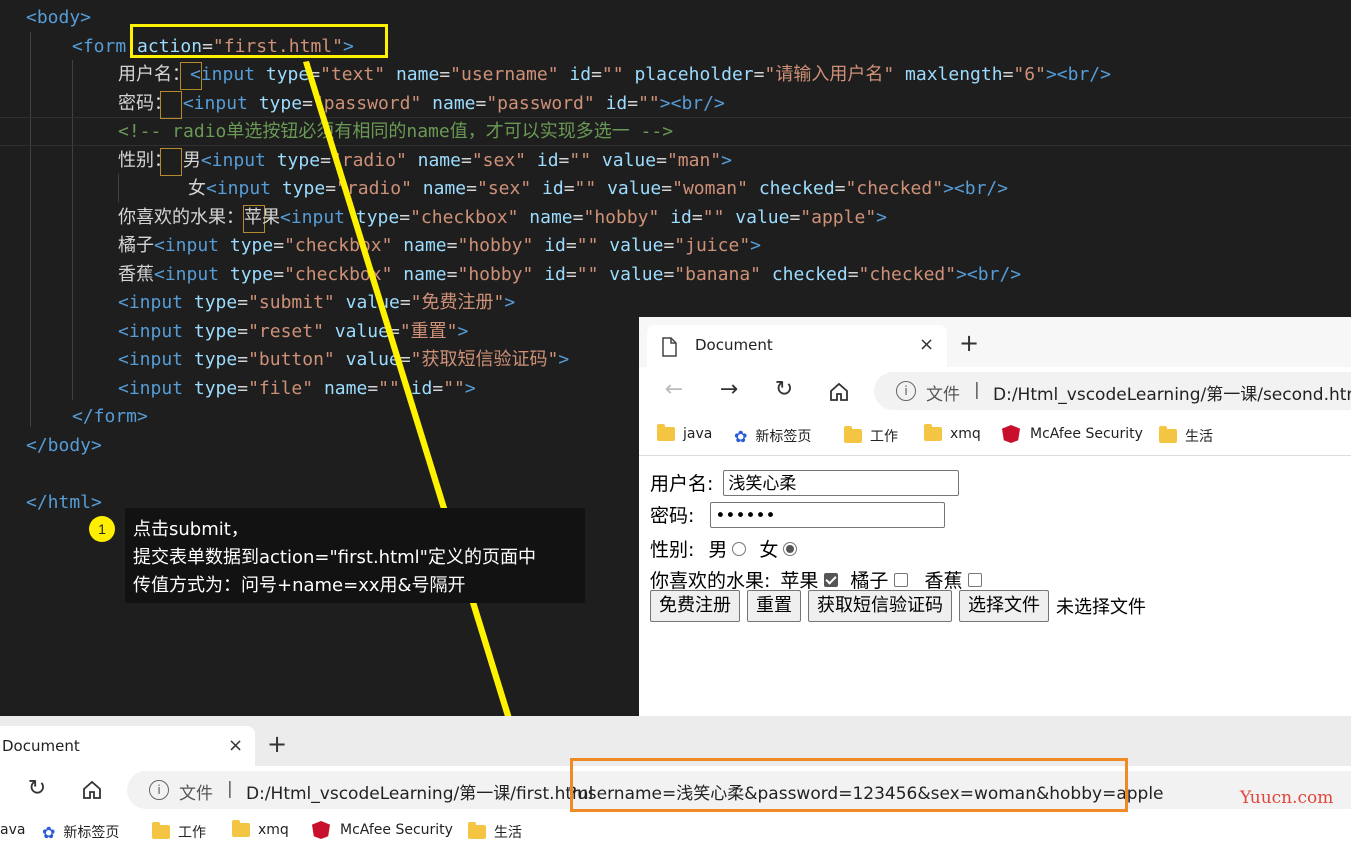 This screenshot has height=854, width=1351. I want to click on annotation-line: 传值方式为：问号+name=xx用&号隔开, so click(299, 585).